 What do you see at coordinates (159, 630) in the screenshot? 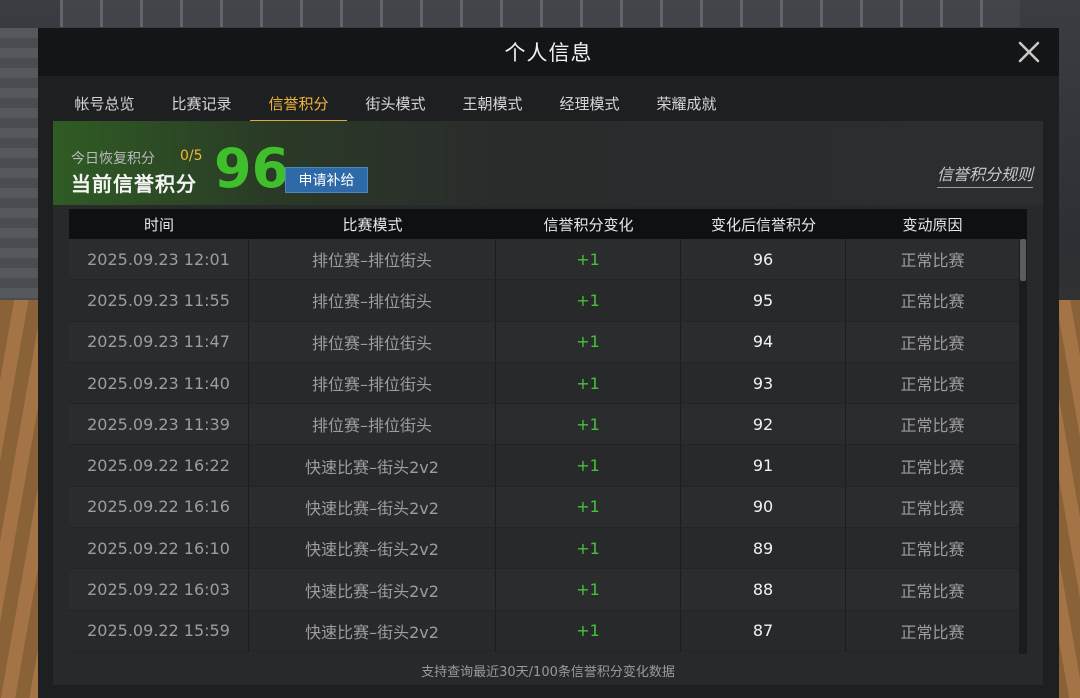
I see `cell-time: 2025.09.22 15:59` at bounding box center [159, 630].